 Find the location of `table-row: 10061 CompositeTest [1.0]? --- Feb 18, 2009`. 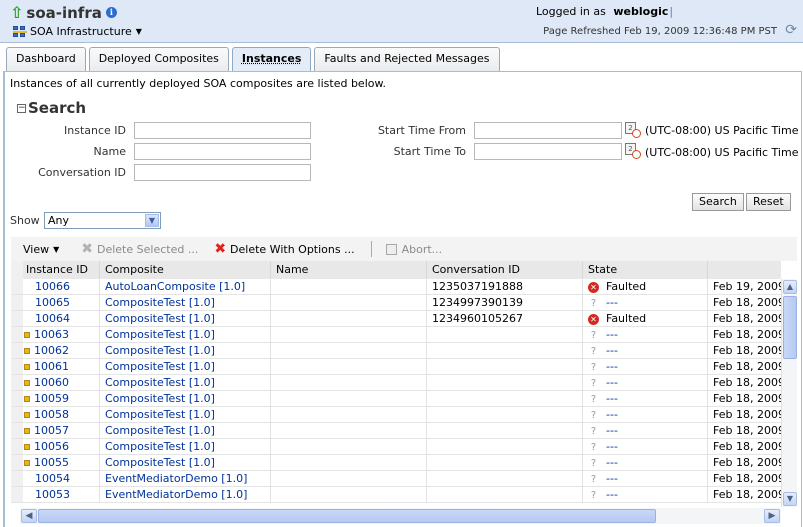

table-row: 10061 CompositeTest [1.0]? --- Feb 18, 2009 is located at coordinates (396, 367).